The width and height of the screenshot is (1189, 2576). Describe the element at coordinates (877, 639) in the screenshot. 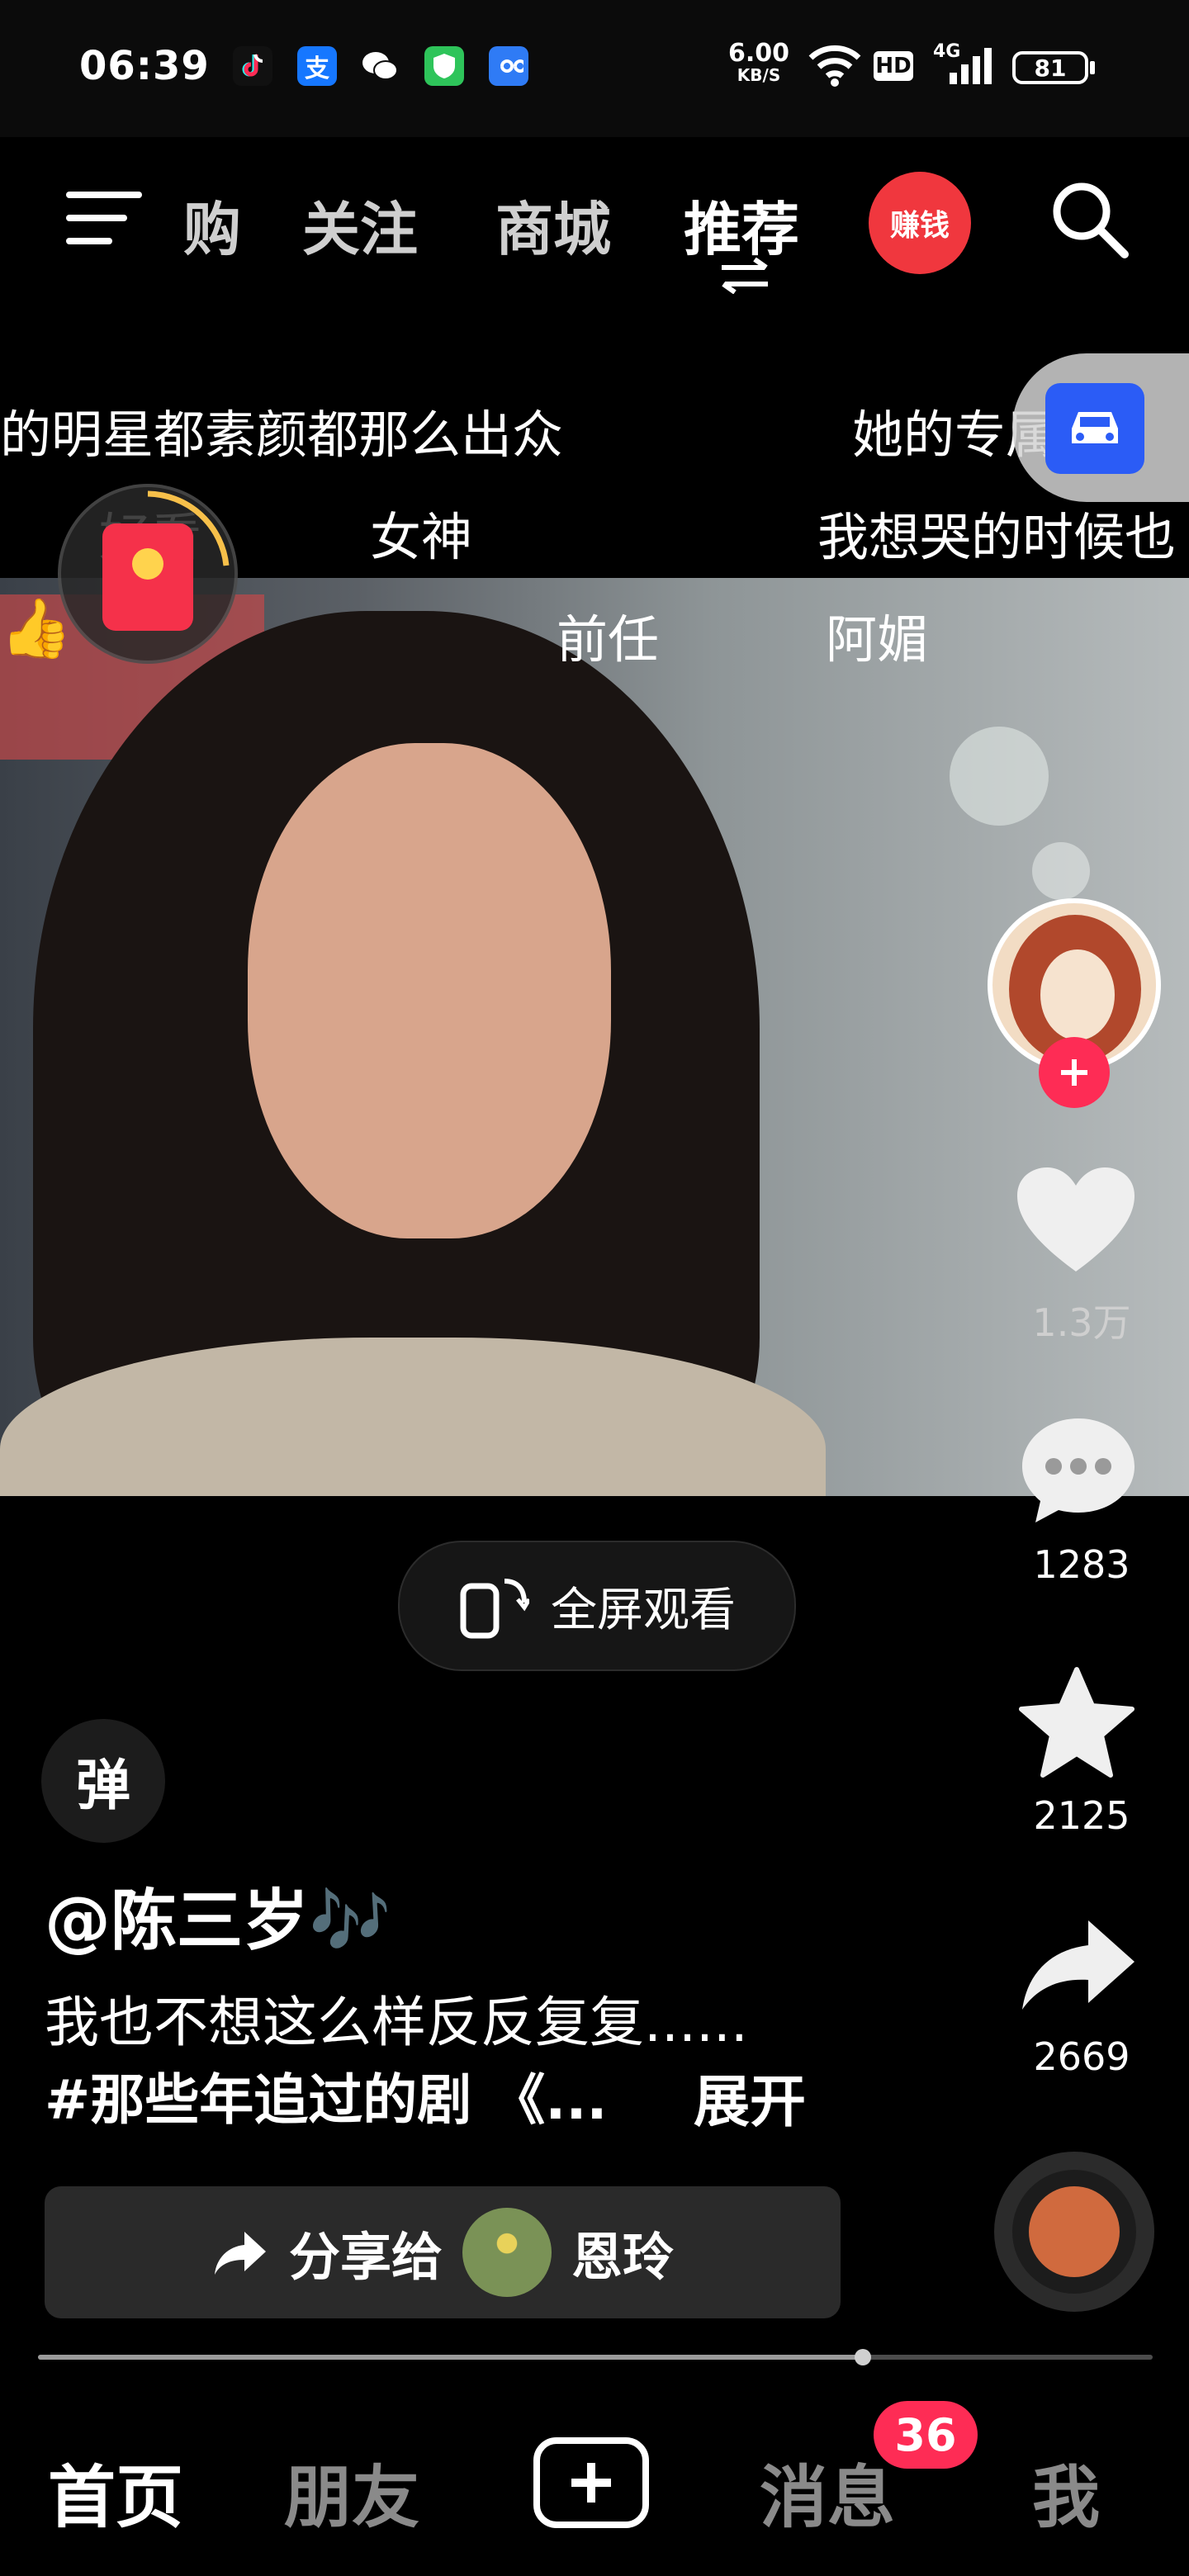

I see `danmaku-item: 阿媚` at that location.